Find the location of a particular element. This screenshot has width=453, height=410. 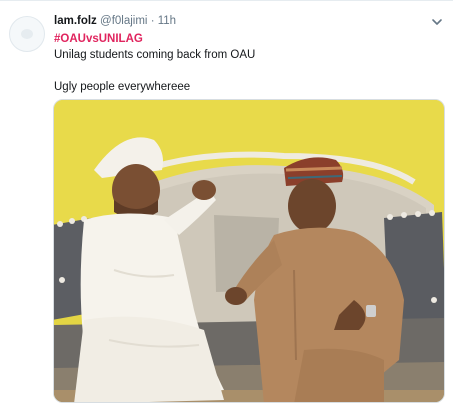

display-name: lam.folz is located at coordinates (75, 21).